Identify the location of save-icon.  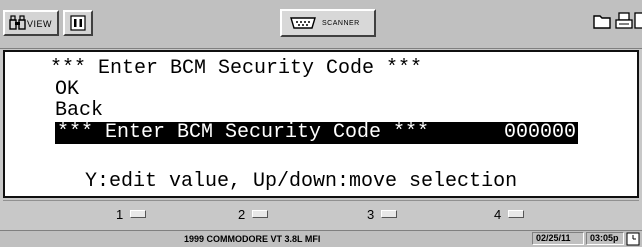
(638, 22).